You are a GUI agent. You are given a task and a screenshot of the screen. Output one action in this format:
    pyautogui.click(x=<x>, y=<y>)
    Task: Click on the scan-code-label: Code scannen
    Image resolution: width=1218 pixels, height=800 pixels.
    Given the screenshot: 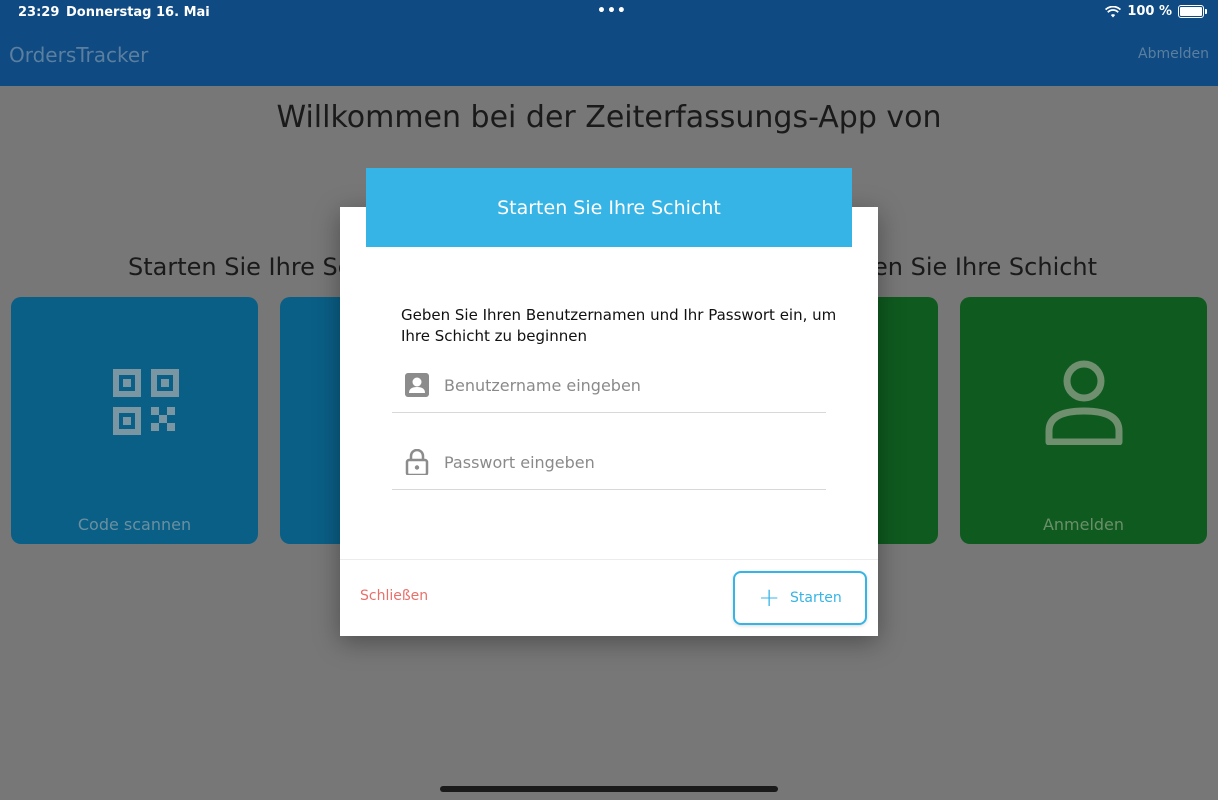 What is the action you would take?
    pyautogui.click(x=134, y=524)
    